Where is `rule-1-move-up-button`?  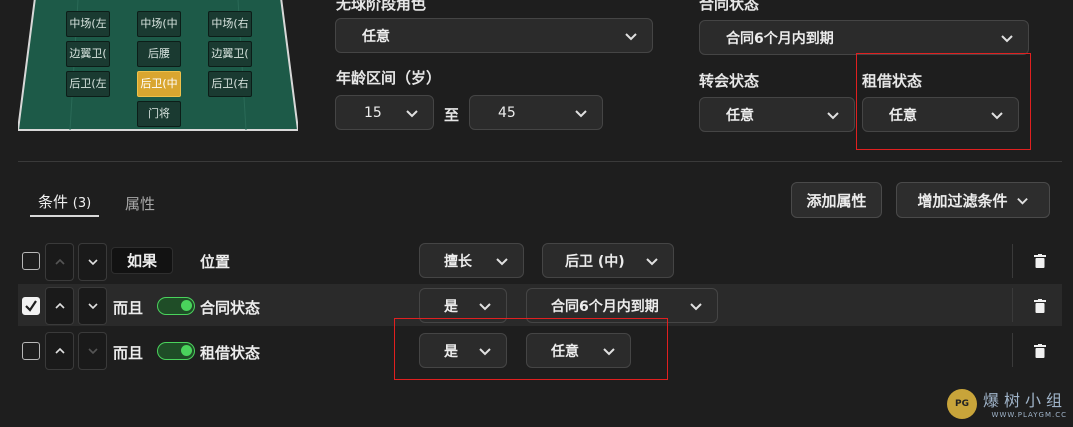
rule-1-move-up-button is located at coordinates (59, 262).